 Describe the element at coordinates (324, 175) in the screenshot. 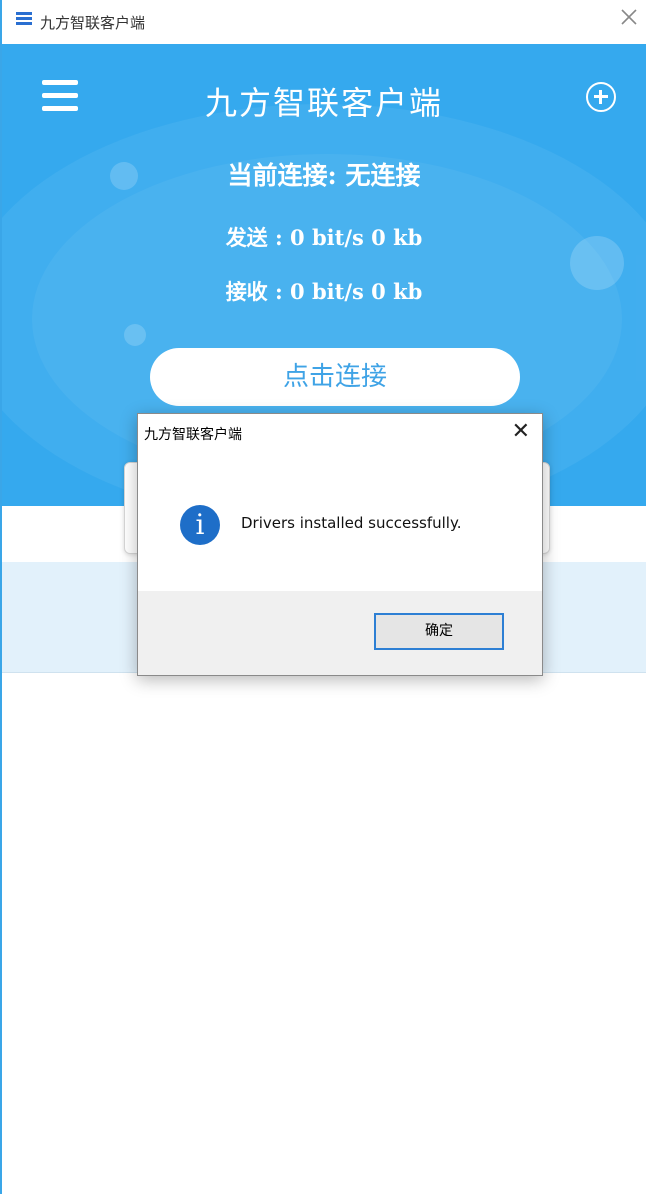

I see `connection-status: 当前连接: 无连接` at that location.